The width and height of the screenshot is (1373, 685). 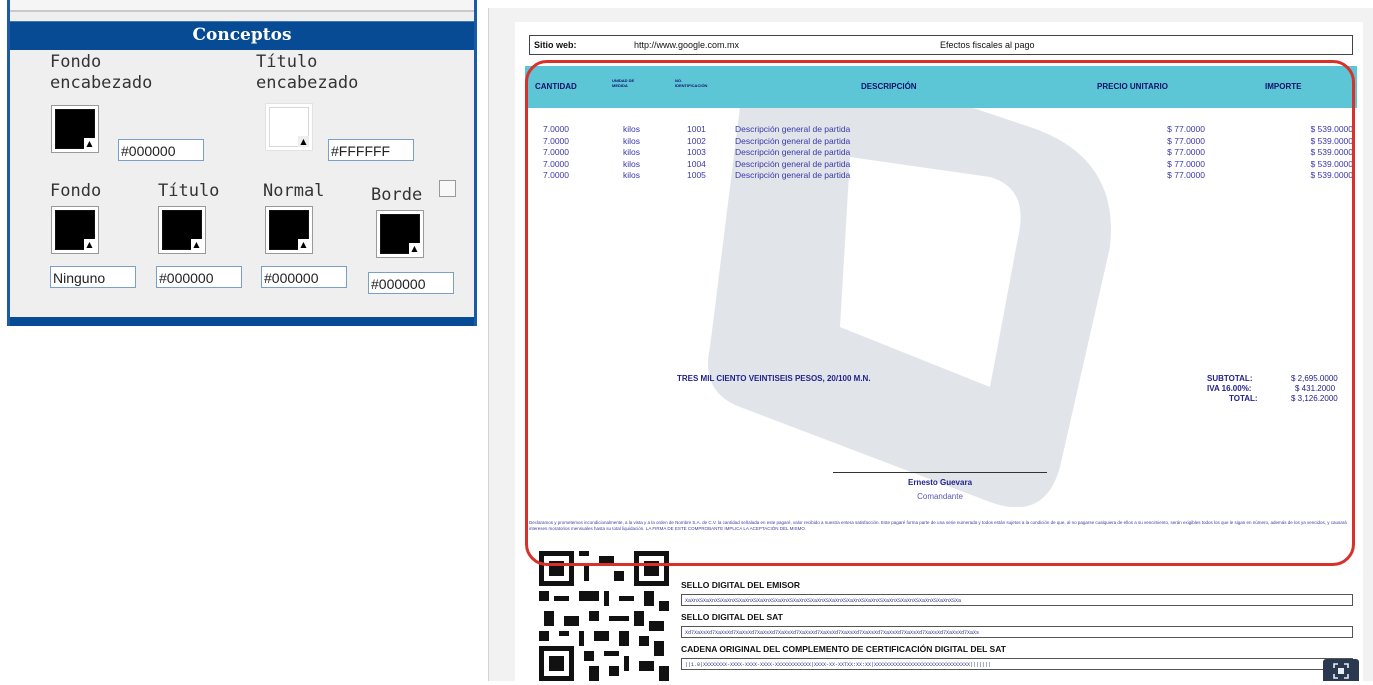 I want to click on titulo-encabezado-input: #FFFFFF, so click(x=371, y=150).